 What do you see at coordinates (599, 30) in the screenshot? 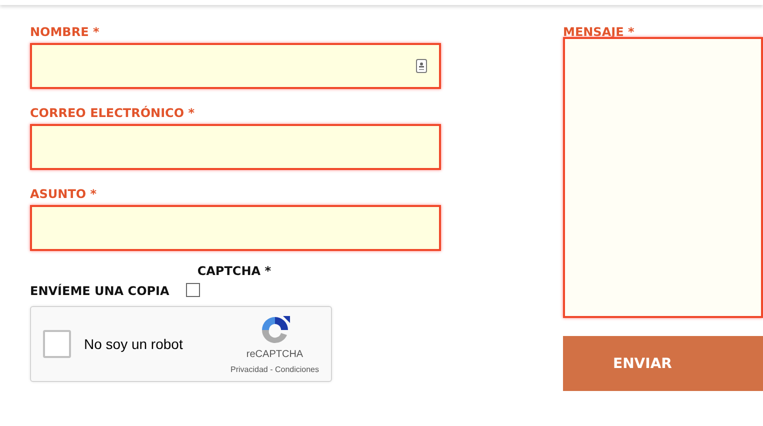
I see `field-label: MENSAJE *` at bounding box center [599, 30].